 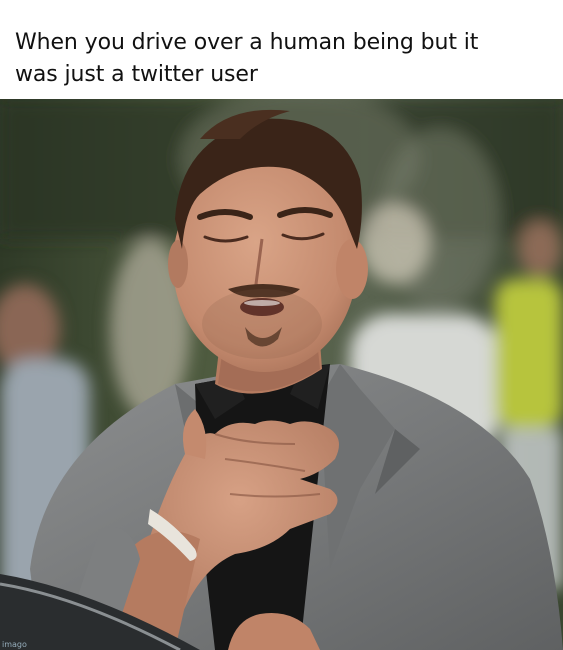 I want to click on caption-line-2: was just a twitter user, so click(x=136, y=74).